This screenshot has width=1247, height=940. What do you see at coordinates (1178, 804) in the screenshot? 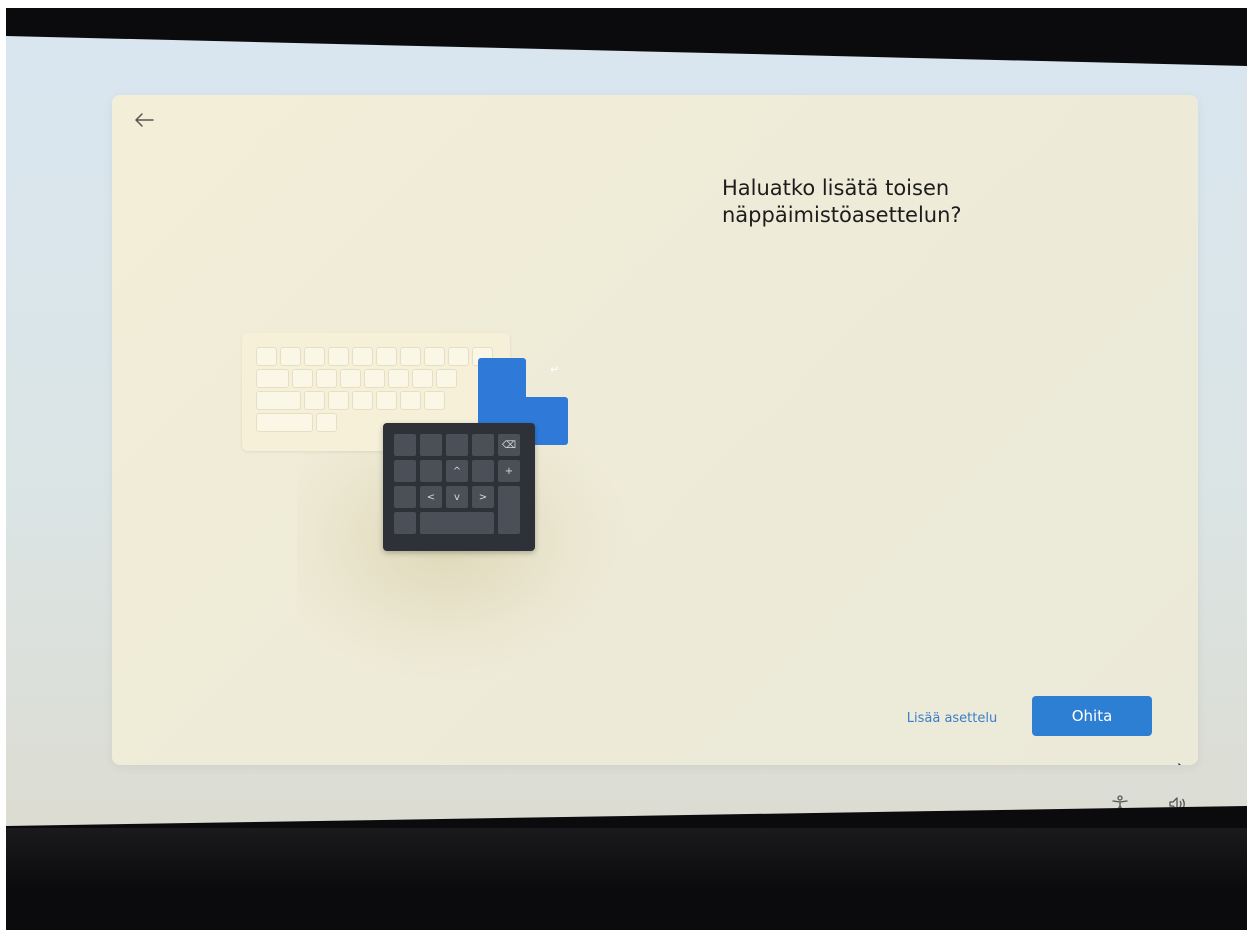
I see `volume-icon` at bounding box center [1178, 804].